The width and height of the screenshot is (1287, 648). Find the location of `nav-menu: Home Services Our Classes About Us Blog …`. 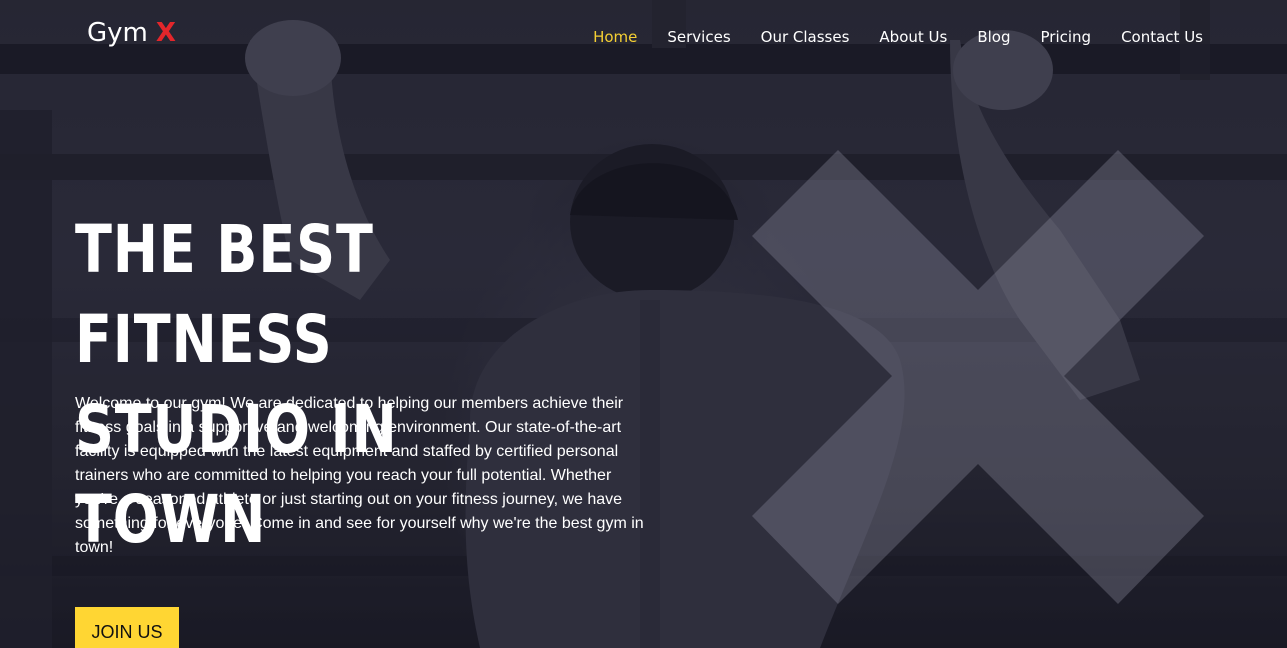

nav-menu: Home Services Our Classes About Us Blog … is located at coordinates (883, 37).